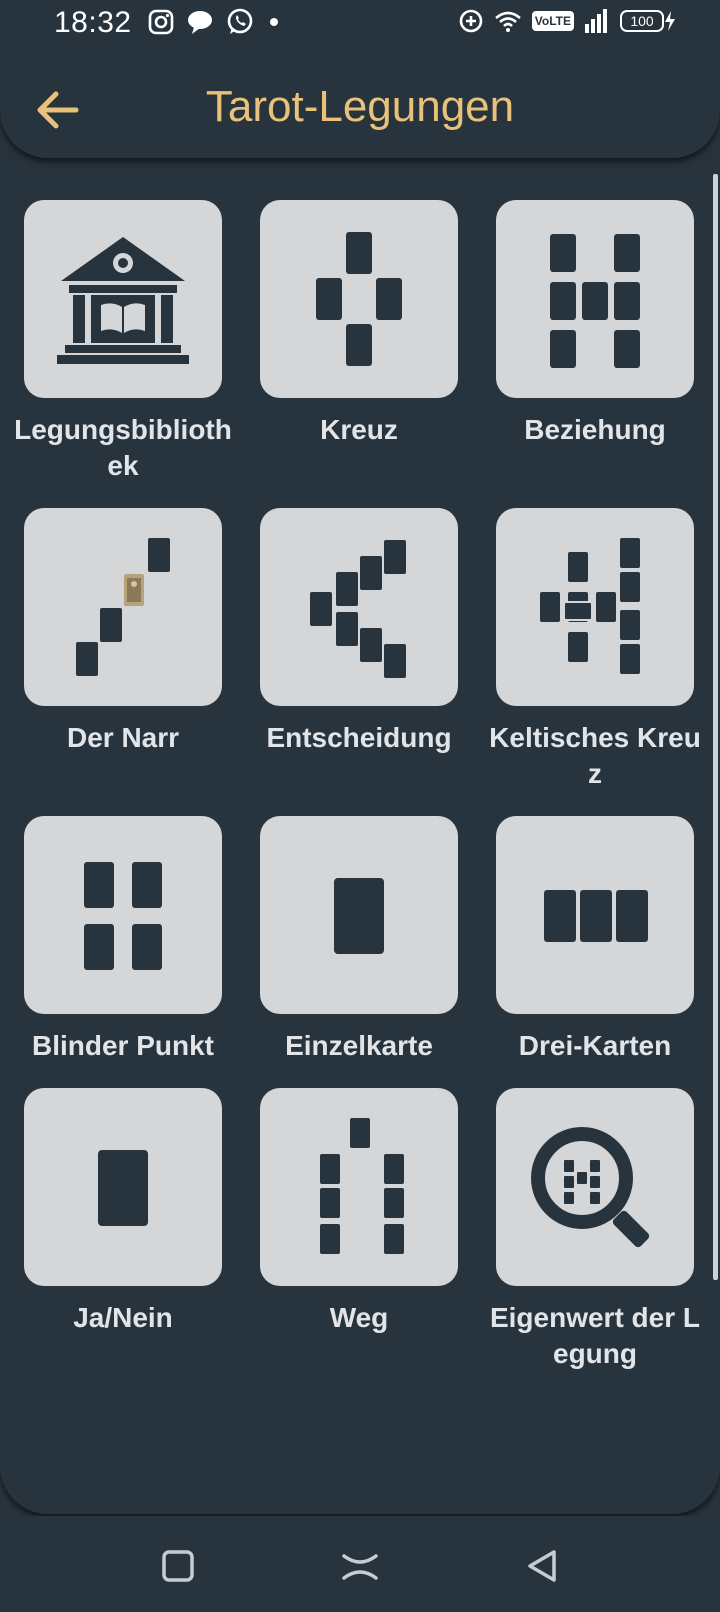 The image size is (720, 1612). Describe the element at coordinates (122, 1045) in the screenshot. I see `tile-label: Blinder Punkt` at that location.